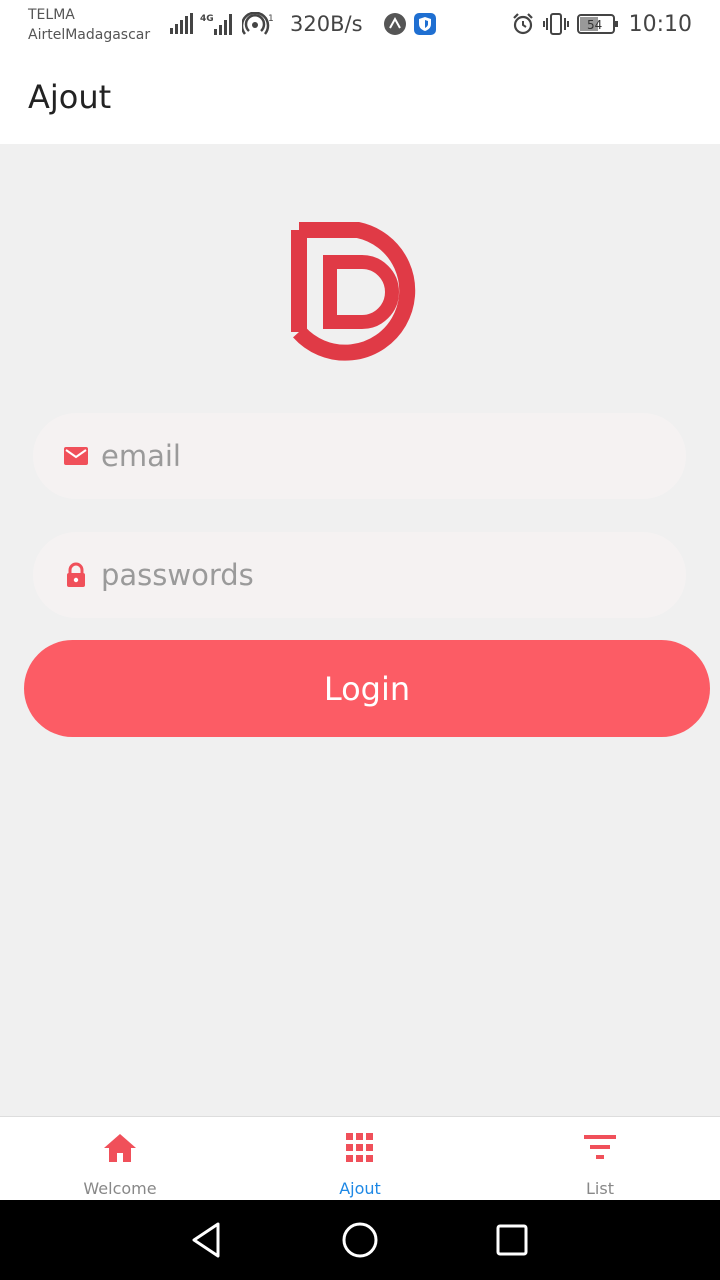 The image size is (720, 1280). What do you see at coordinates (367, 688) in the screenshot?
I see `login-button: Login` at bounding box center [367, 688].